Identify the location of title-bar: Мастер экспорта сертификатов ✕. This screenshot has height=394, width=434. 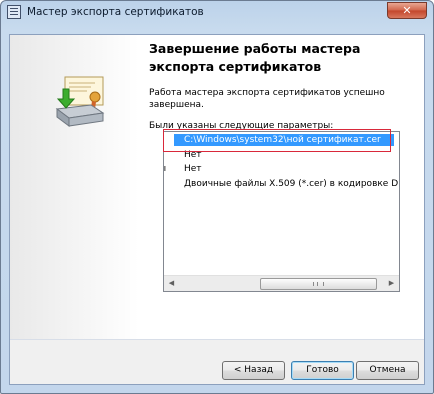
(217, 13).